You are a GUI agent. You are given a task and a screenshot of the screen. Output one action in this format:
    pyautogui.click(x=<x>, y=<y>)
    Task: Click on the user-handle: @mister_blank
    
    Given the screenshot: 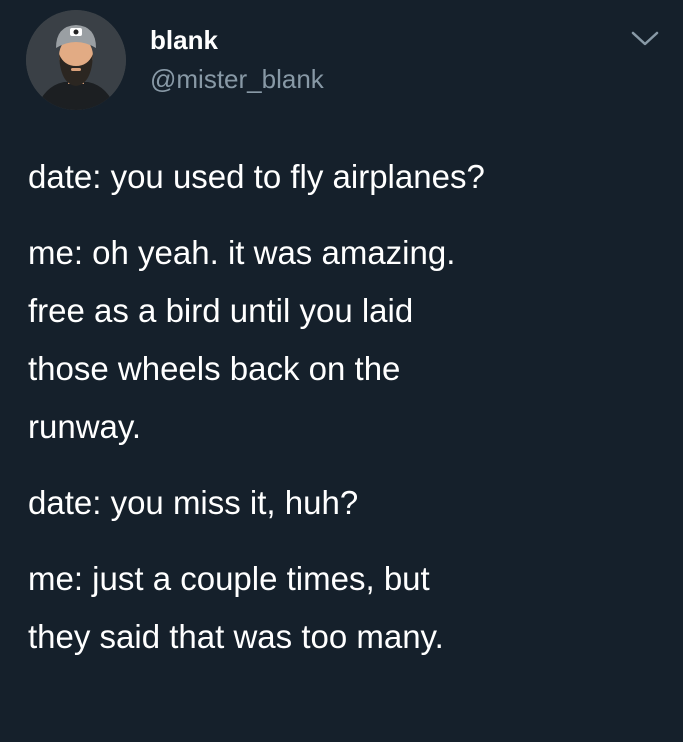 What is the action you would take?
    pyautogui.click(x=237, y=79)
    